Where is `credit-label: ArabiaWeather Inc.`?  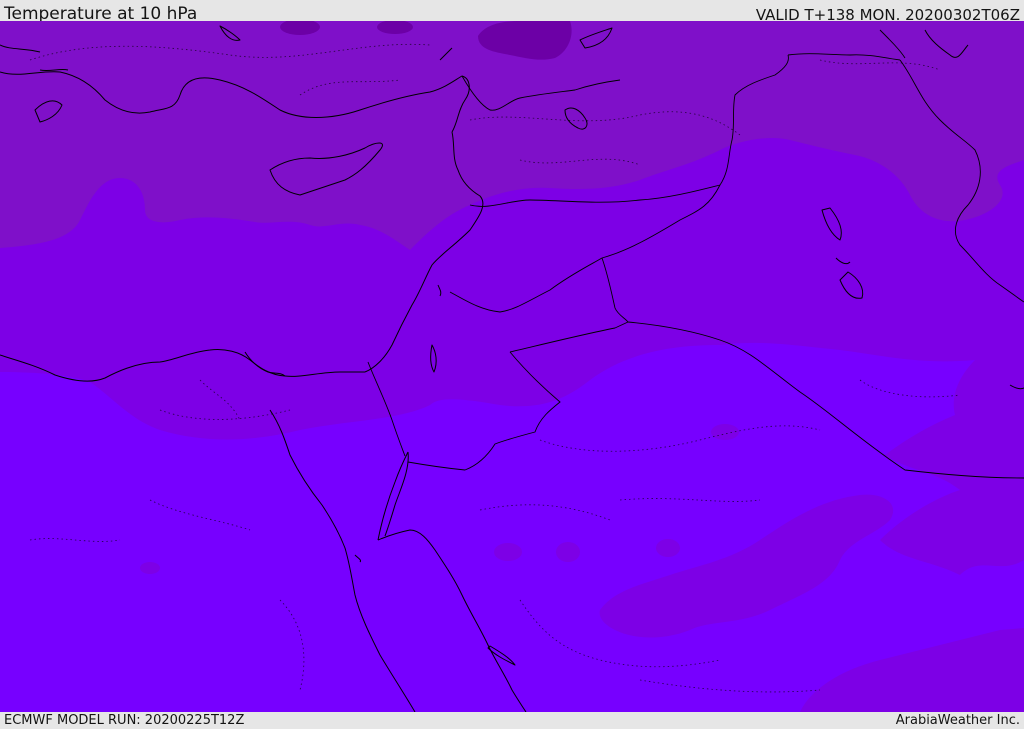
credit-label: ArabiaWeather Inc. is located at coordinates (957, 720).